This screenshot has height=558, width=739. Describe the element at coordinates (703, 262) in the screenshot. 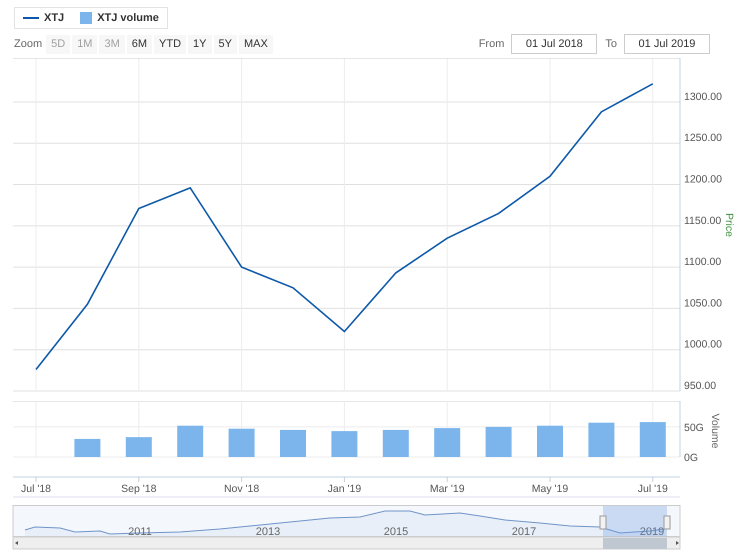

I see `price-tick-label: 1100.00` at that location.